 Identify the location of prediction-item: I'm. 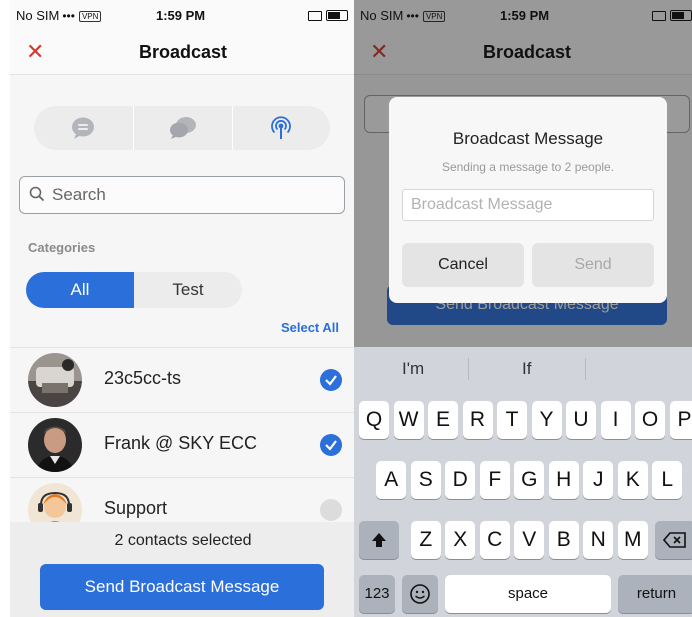
(413, 369).